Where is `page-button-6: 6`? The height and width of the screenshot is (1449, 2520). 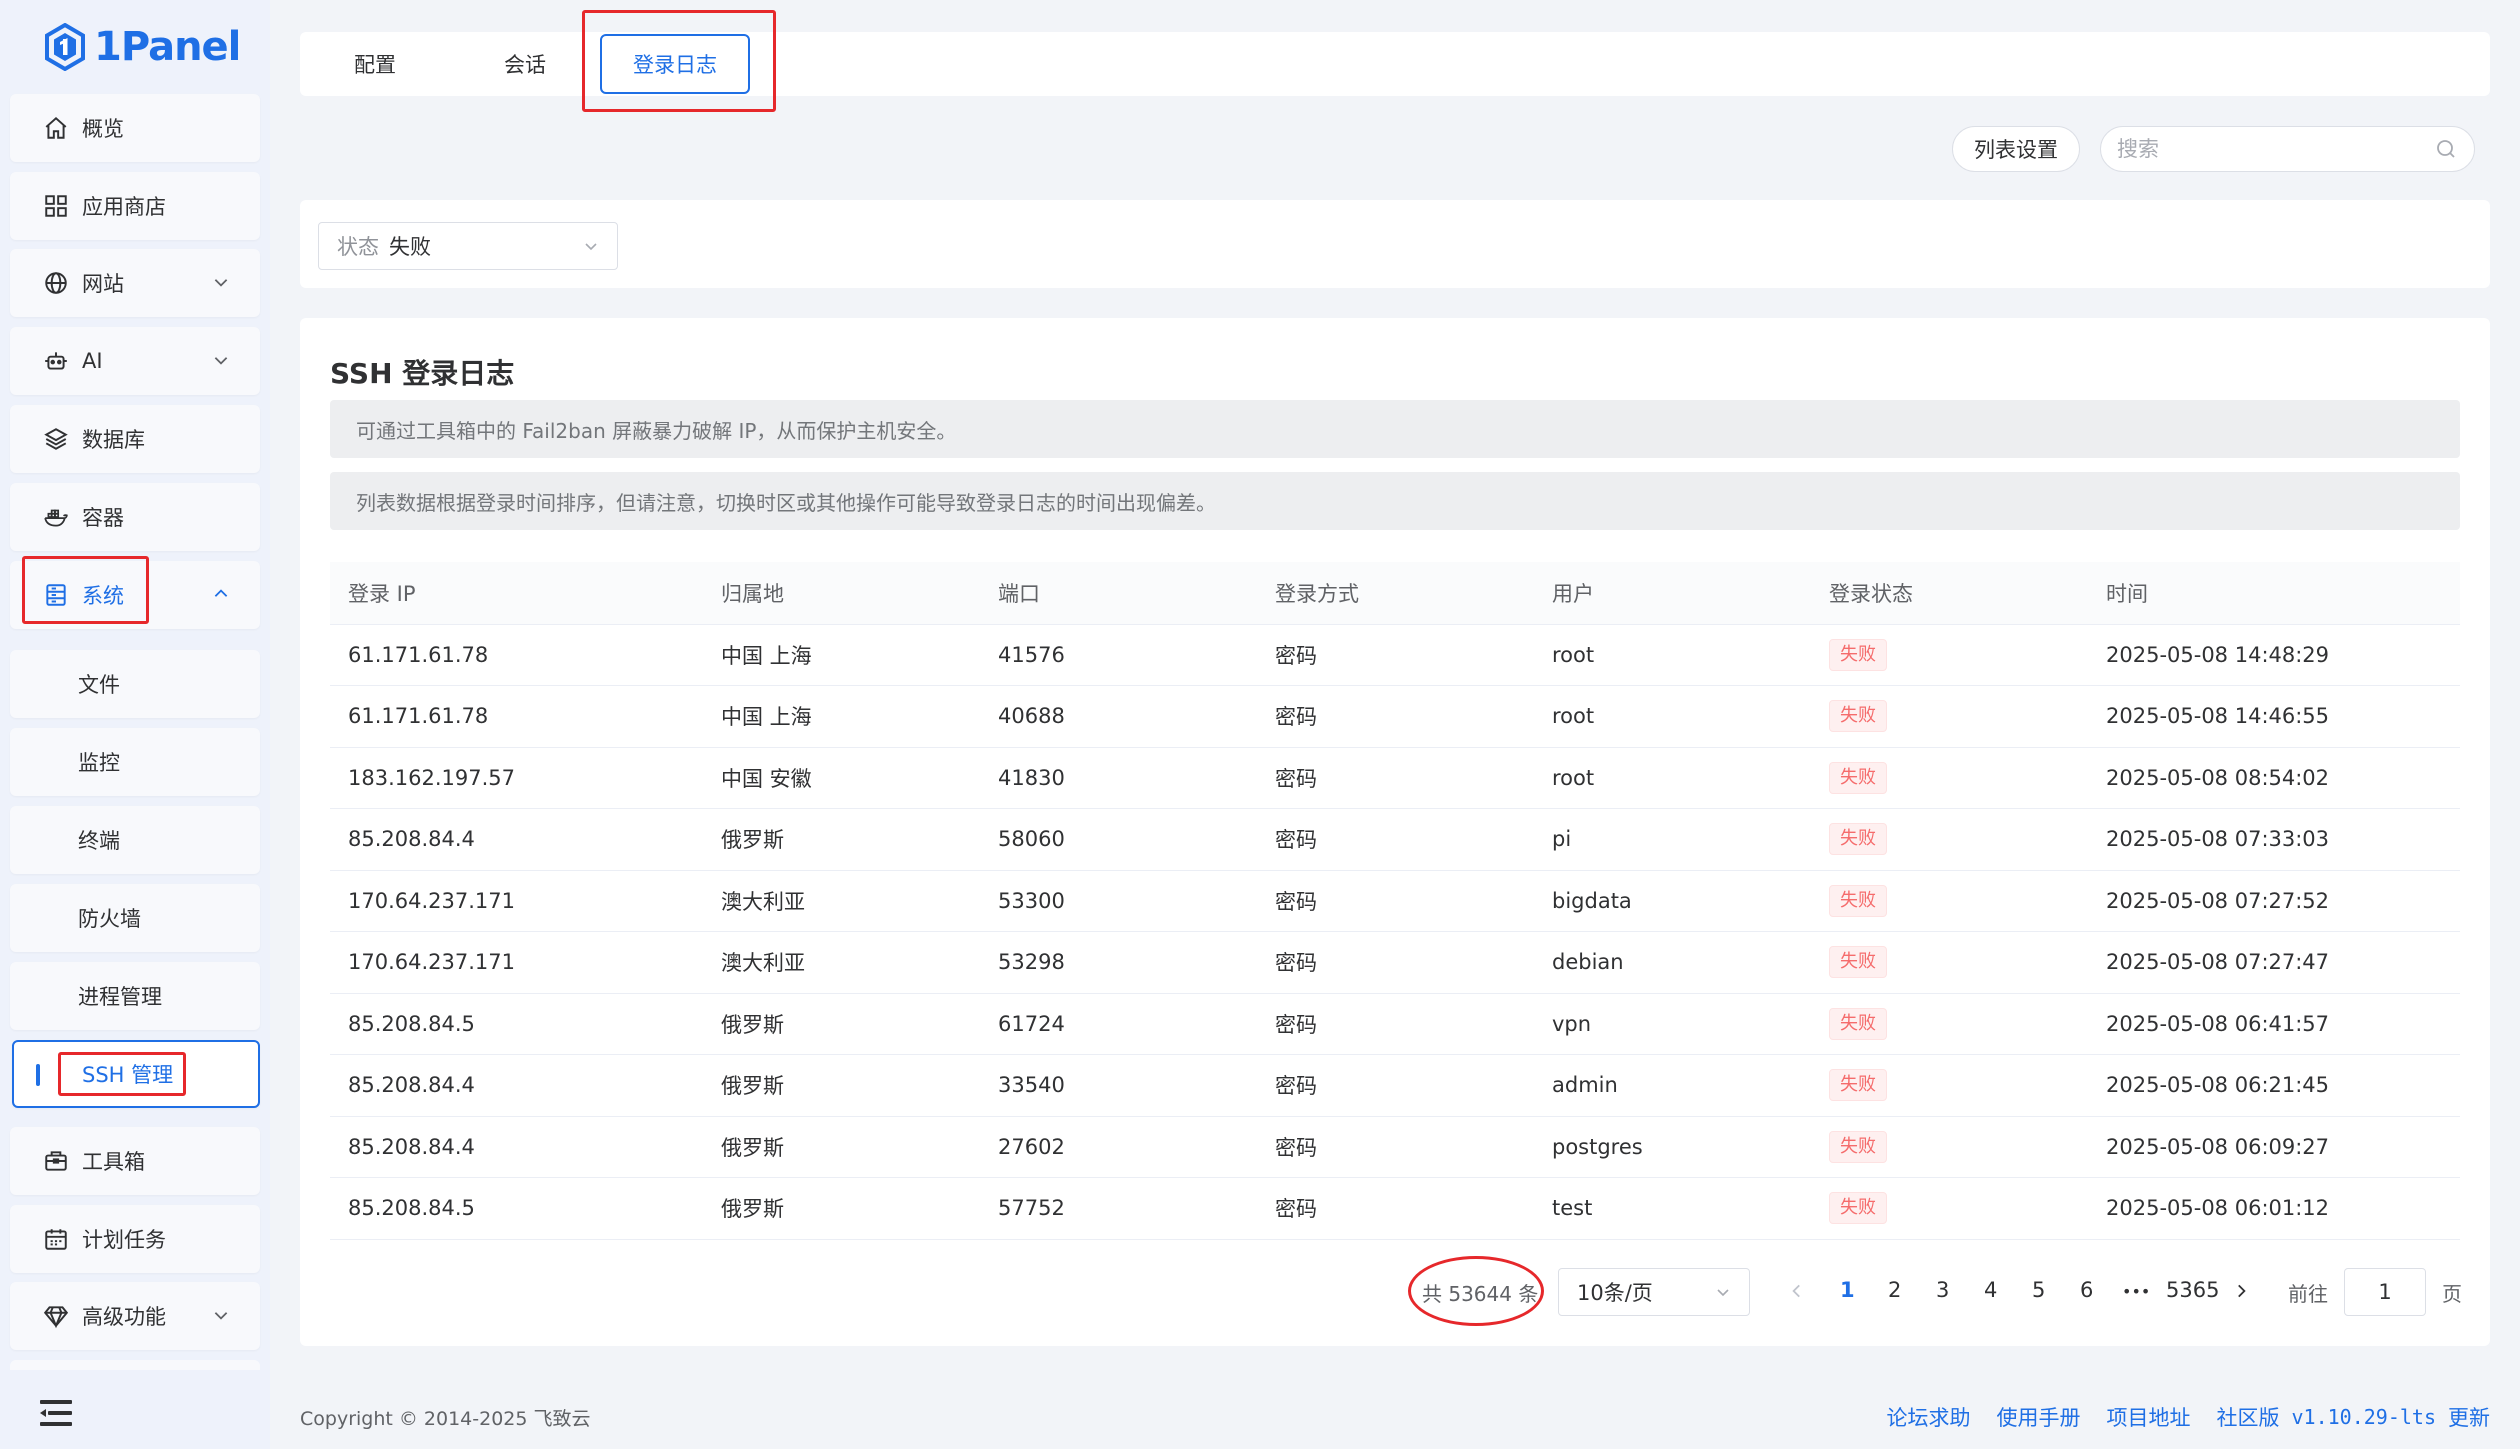 page-button-6: 6 is located at coordinates (2086, 1290).